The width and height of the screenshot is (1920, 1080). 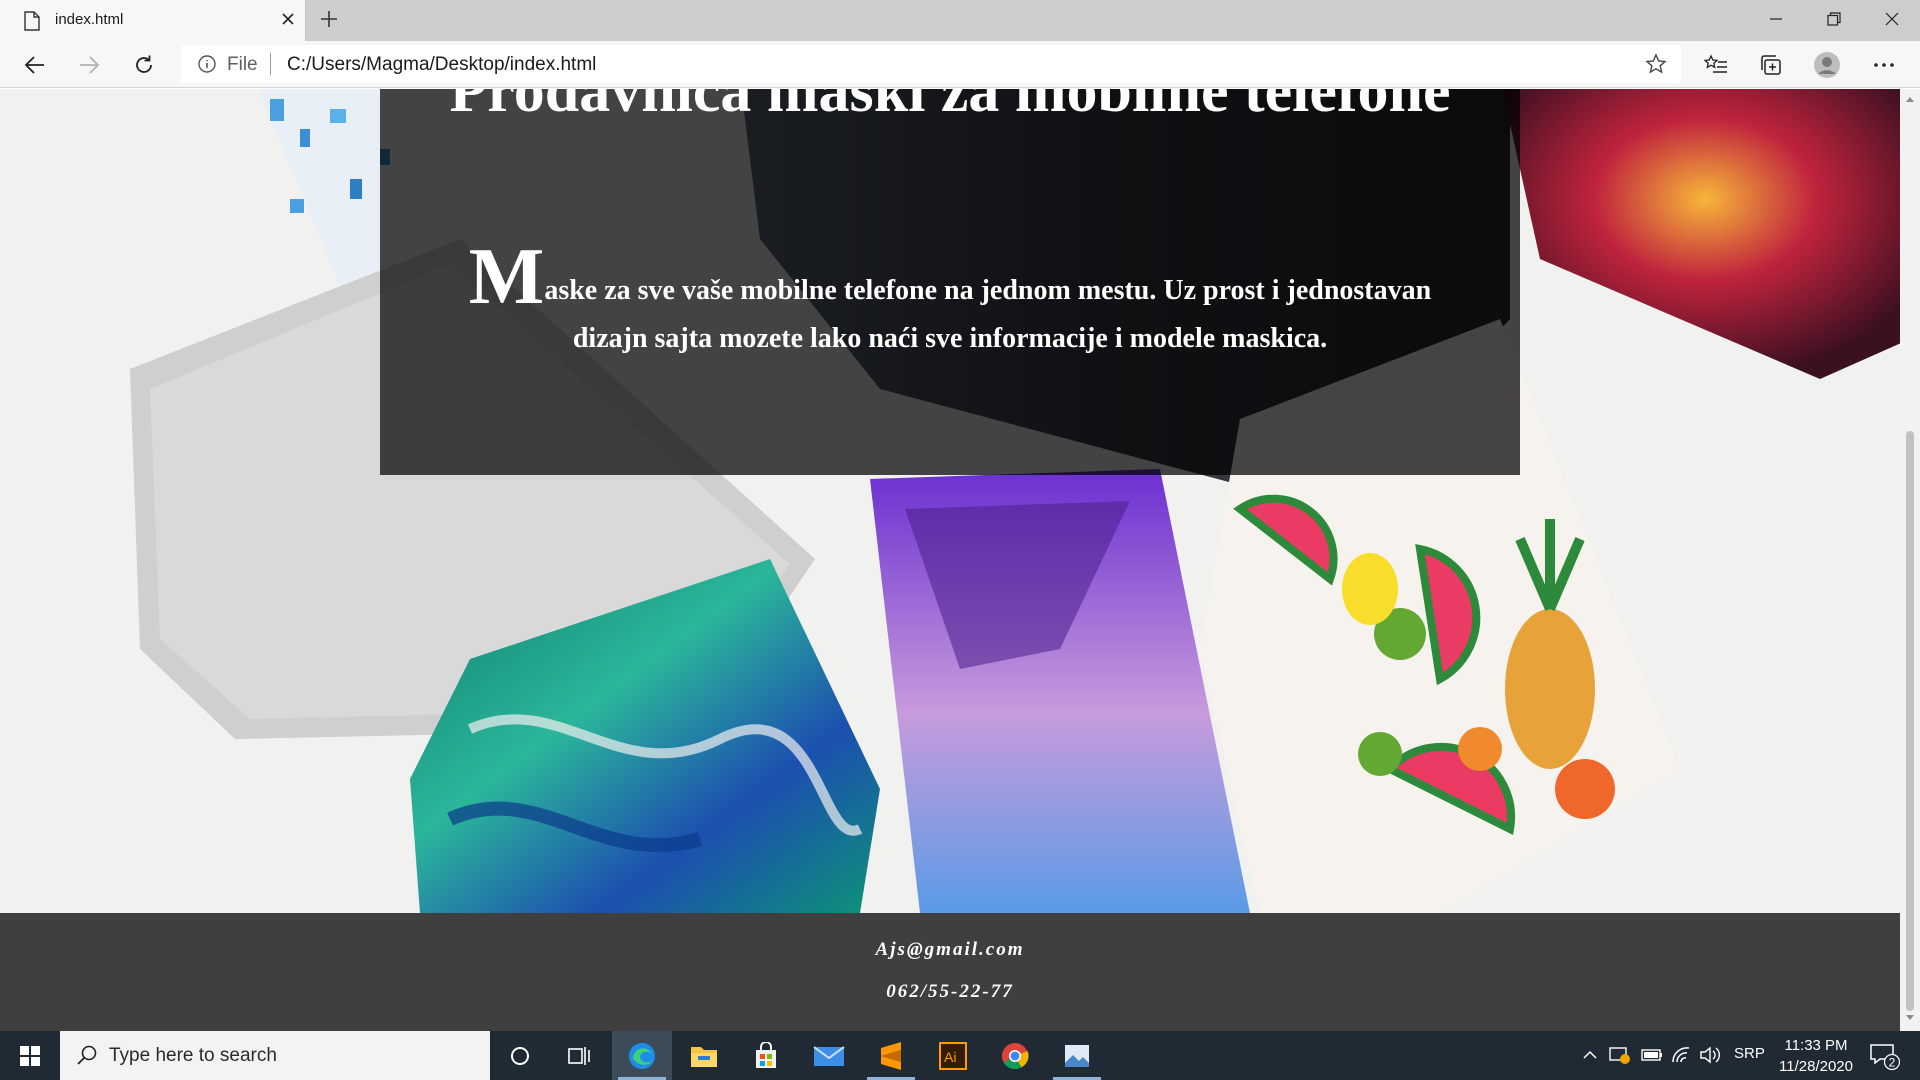 I want to click on refresh-button, so click(x=144, y=65).